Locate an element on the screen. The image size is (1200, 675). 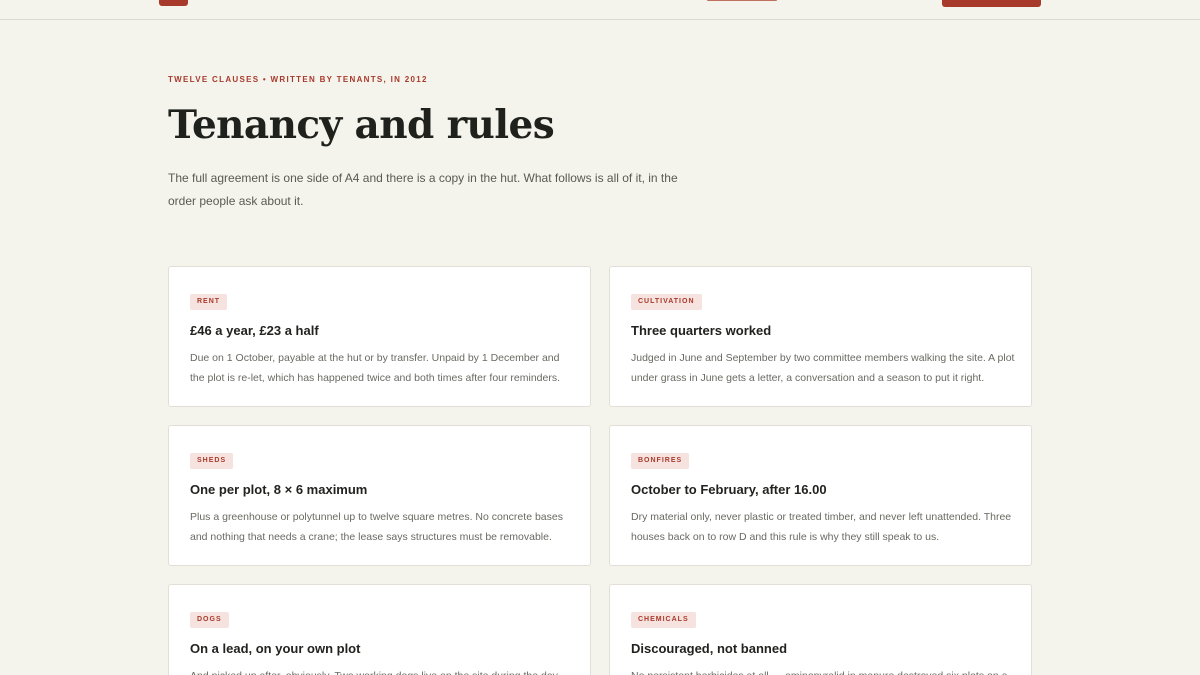
rule-title: One per plot, 8 × 6 maximum is located at coordinates (279, 489).